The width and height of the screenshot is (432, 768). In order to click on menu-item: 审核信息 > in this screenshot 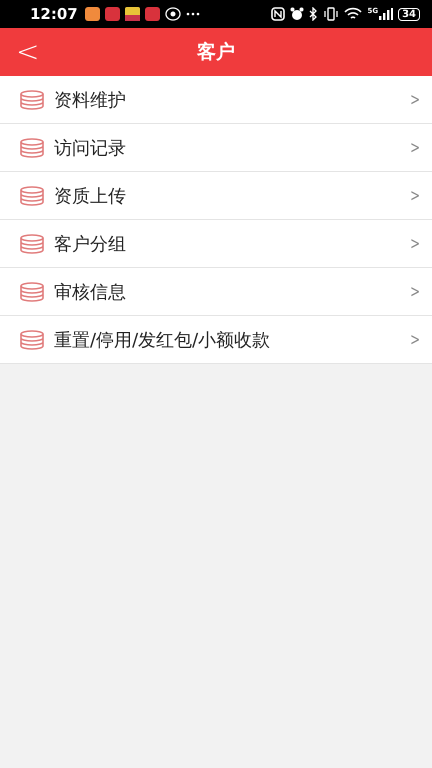, I will do `click(216, 292)`.